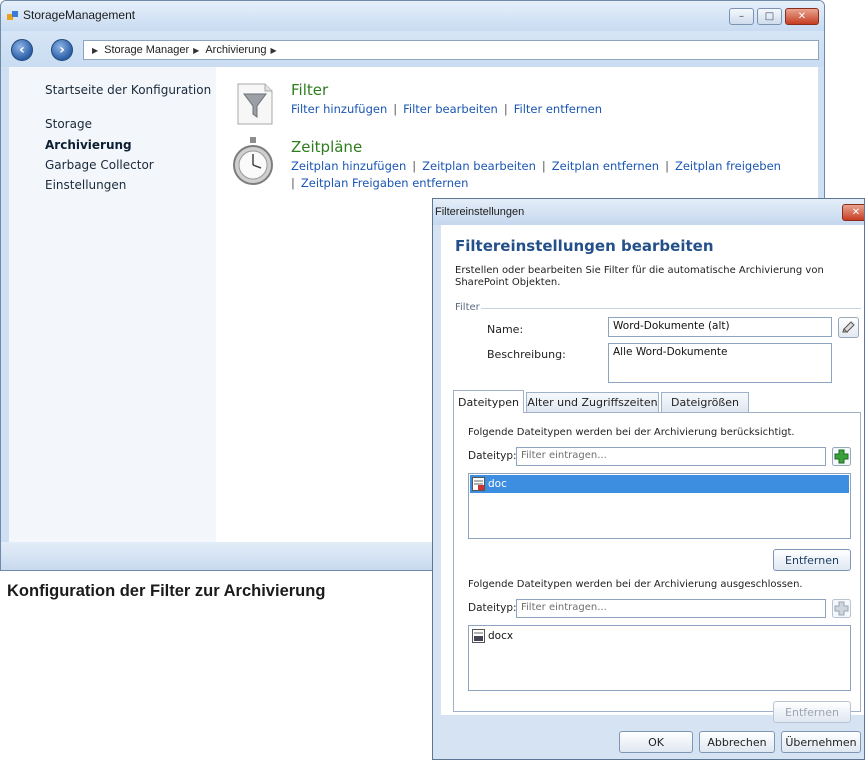 The height and width of the screenshot is (760, 865). What do you see at coordinates (648, 212) in the screenshot?
I see `dialog-title-bar: Filtereinstellungen ✕` at bounding box center [648, 212].